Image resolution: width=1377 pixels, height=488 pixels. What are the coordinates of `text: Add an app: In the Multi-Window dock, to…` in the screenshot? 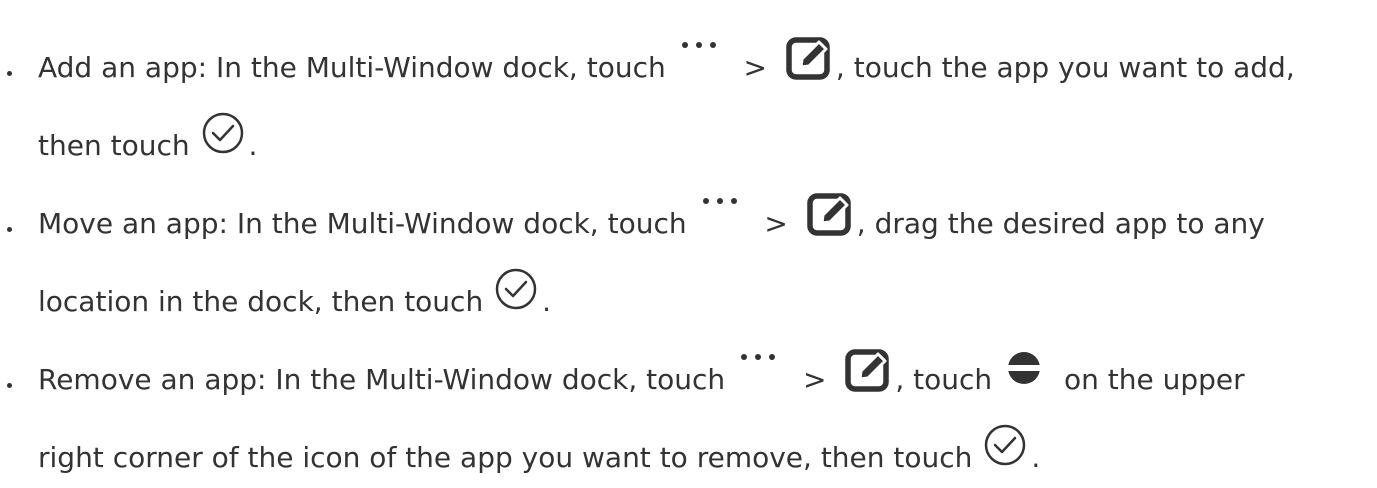 It's located at (352, 67).